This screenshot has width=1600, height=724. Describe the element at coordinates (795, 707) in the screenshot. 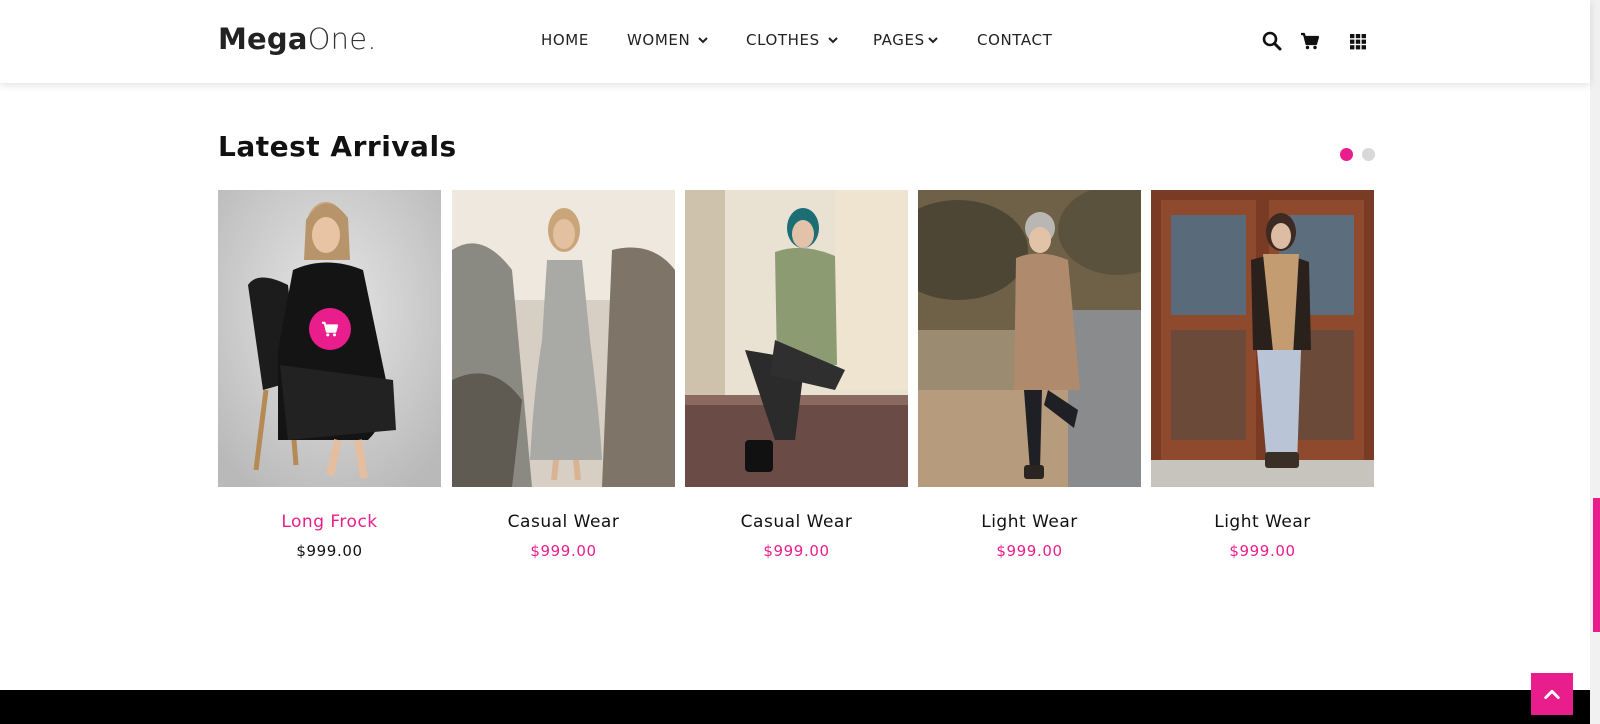

I see `site-footer` at that location.